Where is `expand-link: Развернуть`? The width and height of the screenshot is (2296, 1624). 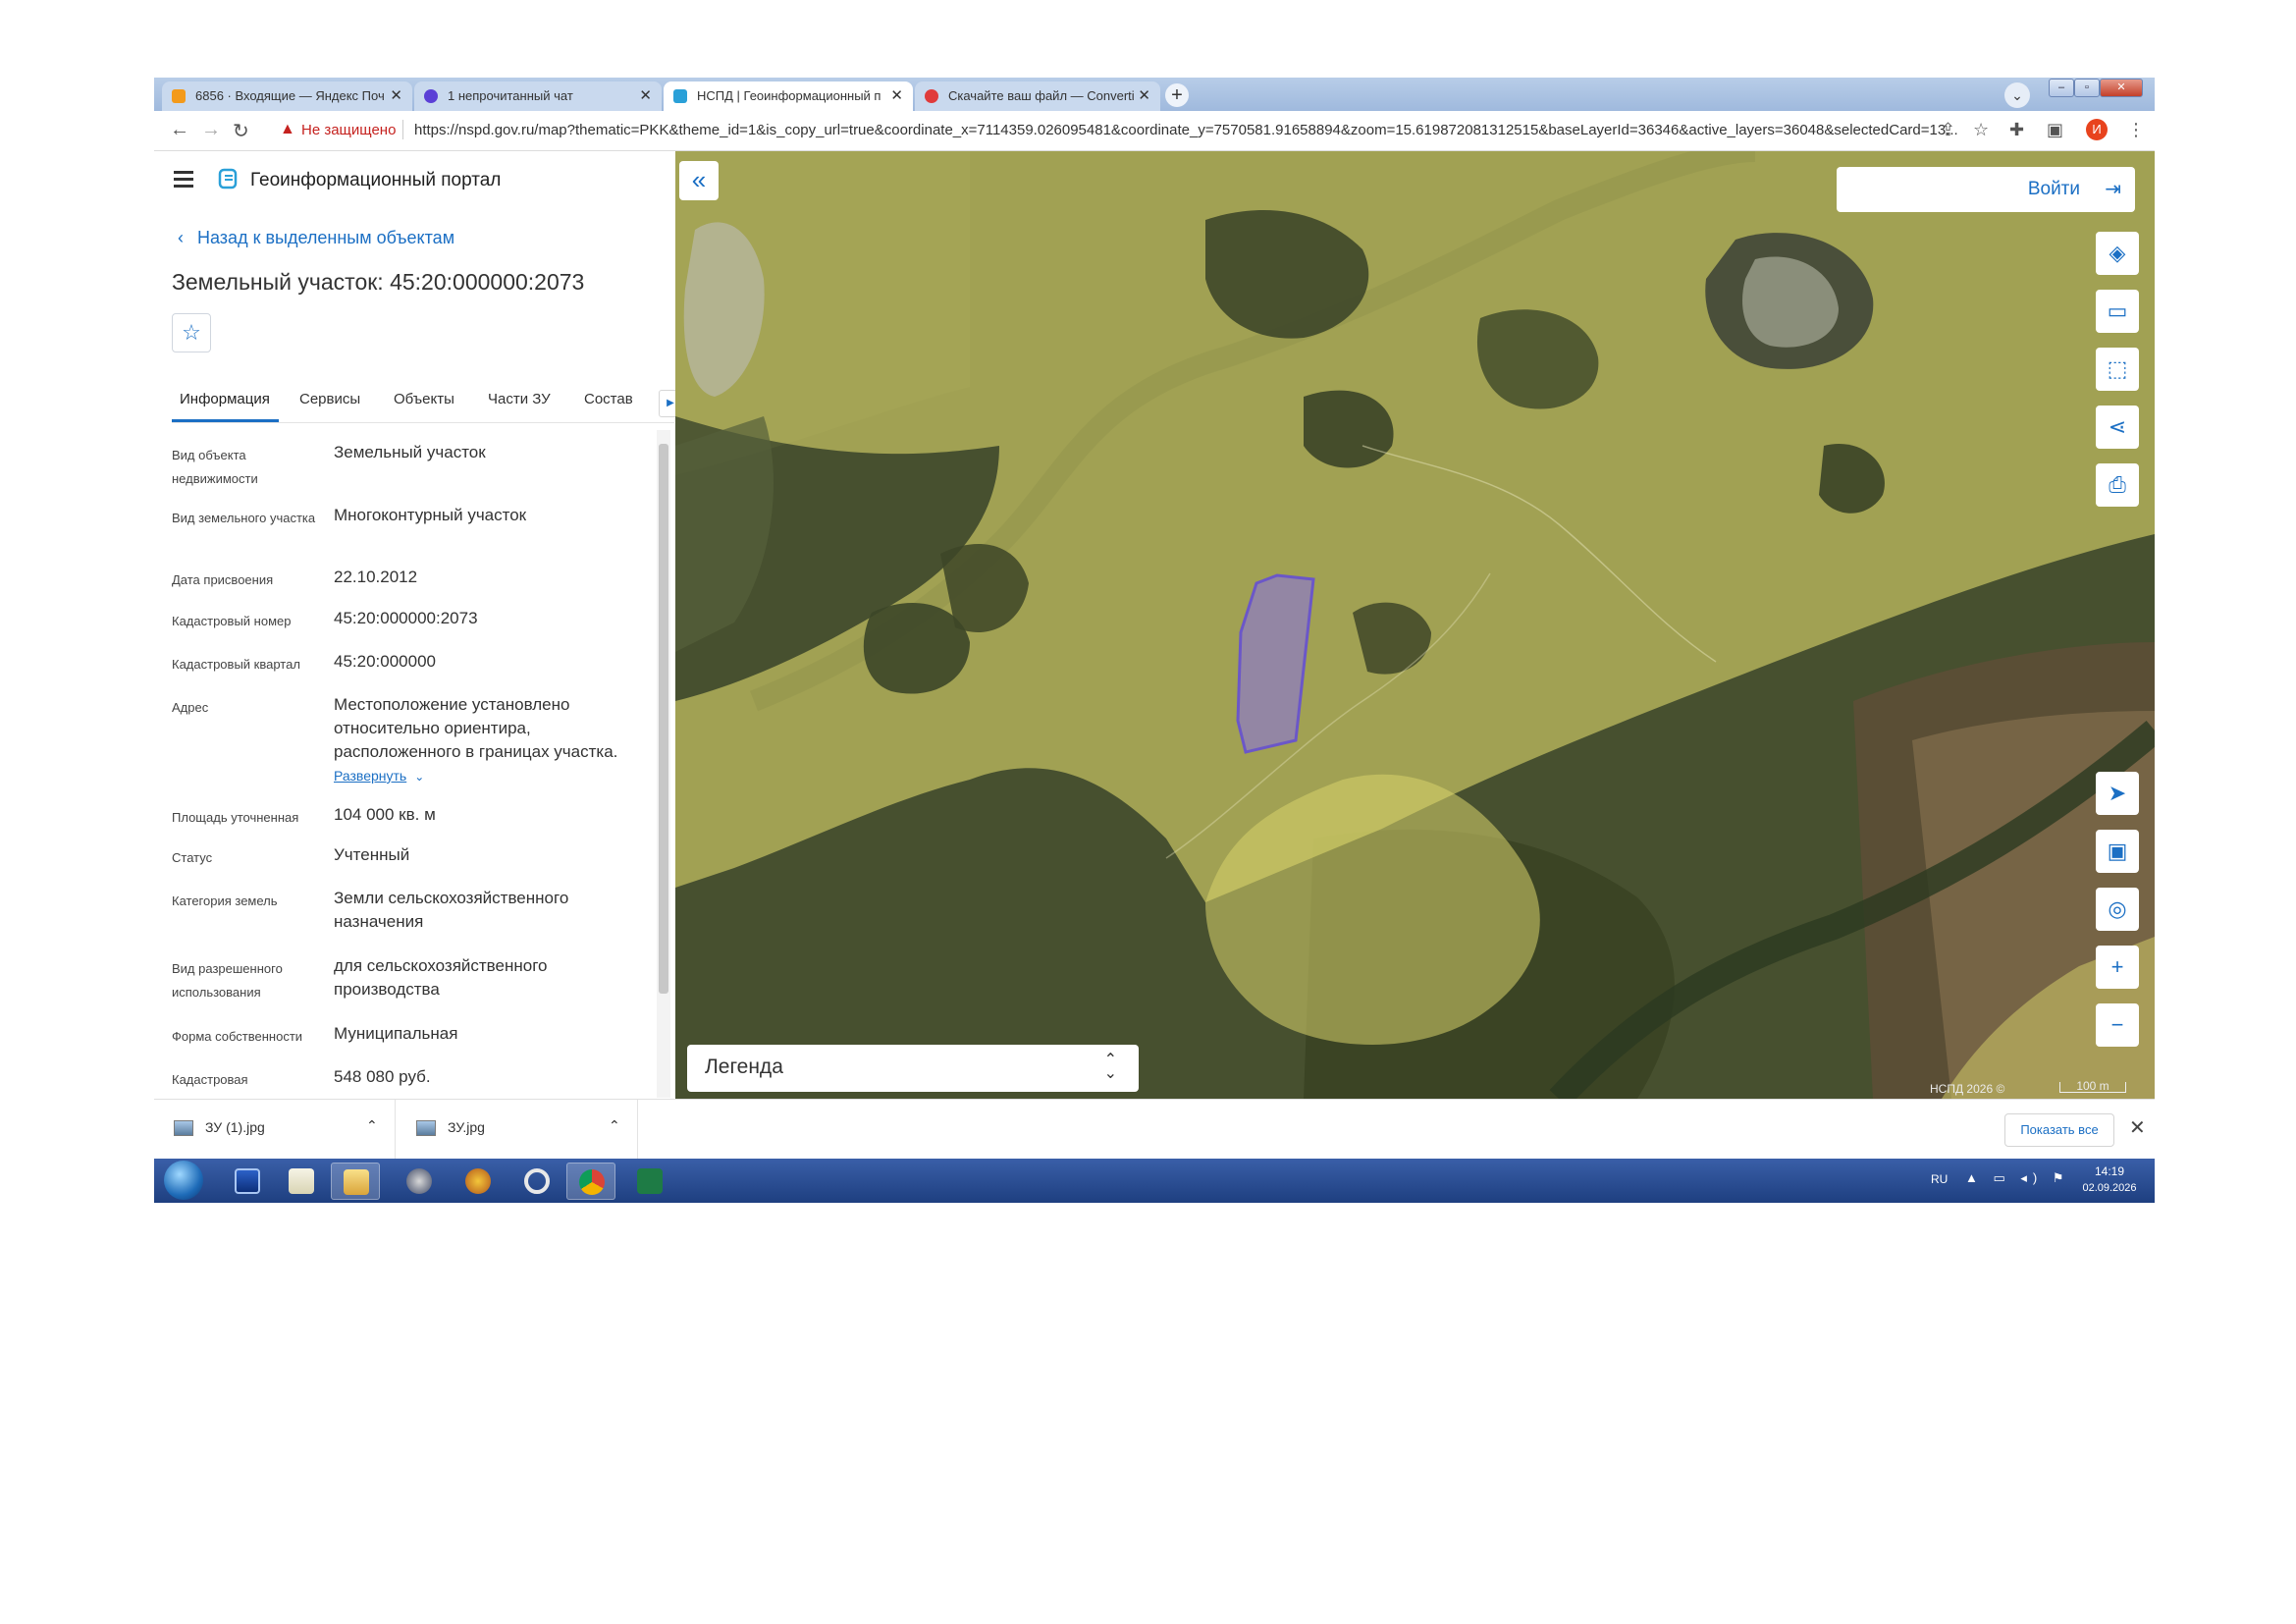 expand-link: Развернуть is located at coordinates (370, 776).